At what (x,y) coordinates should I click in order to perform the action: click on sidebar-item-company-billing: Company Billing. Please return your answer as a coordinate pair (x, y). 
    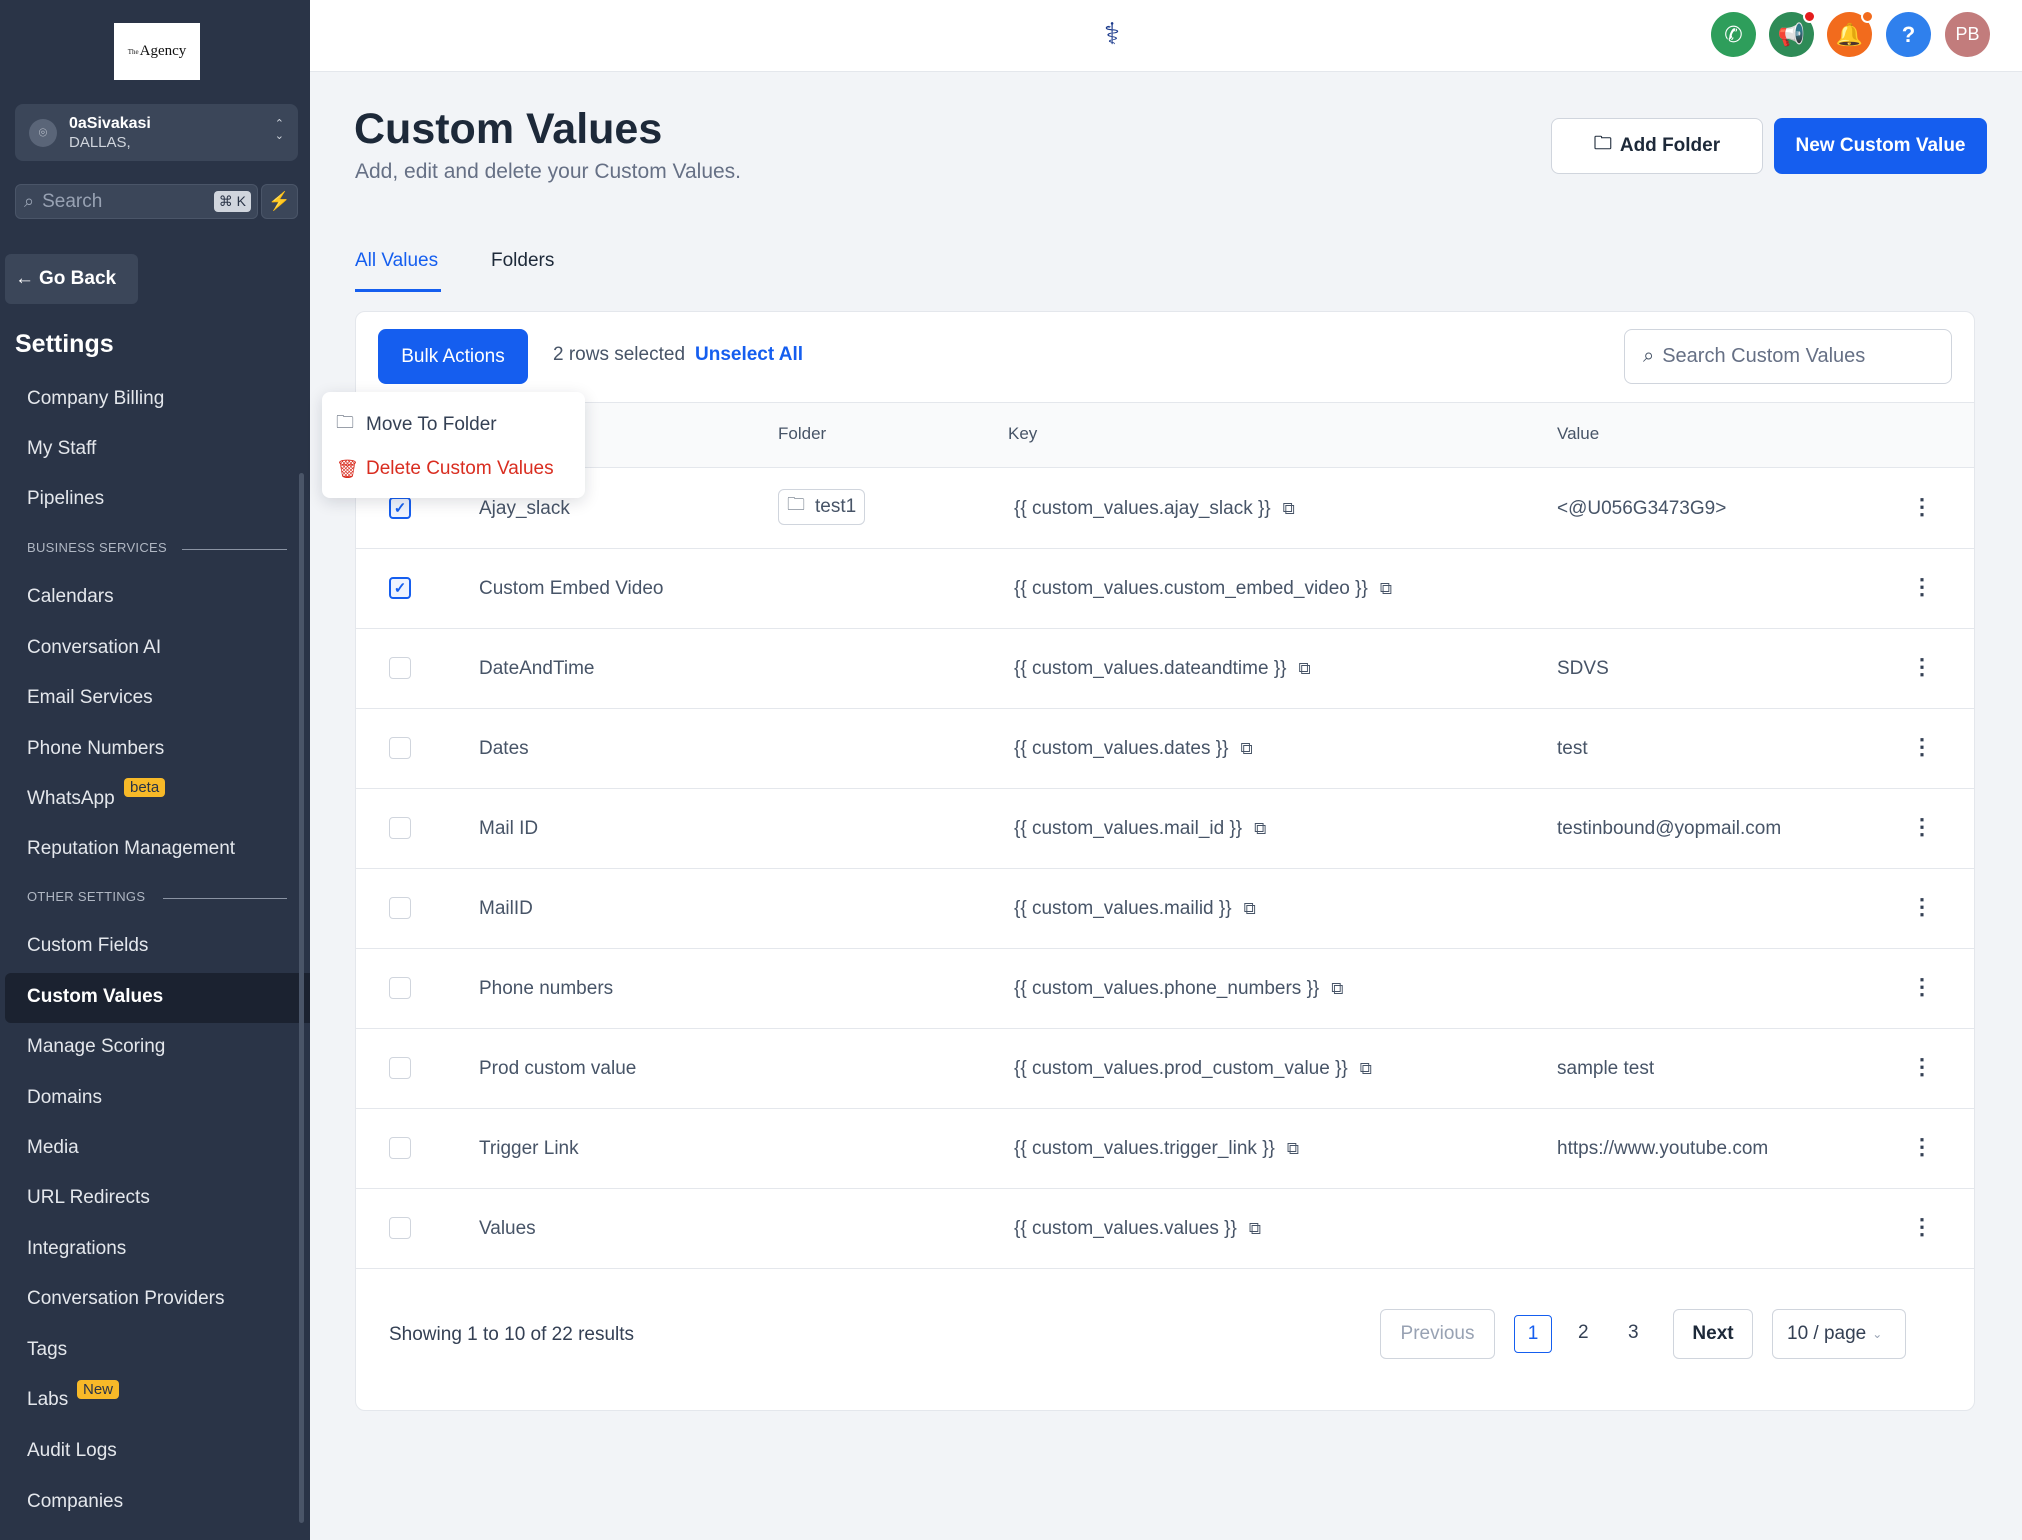
    Looking at the image, I should click on (95, 399).